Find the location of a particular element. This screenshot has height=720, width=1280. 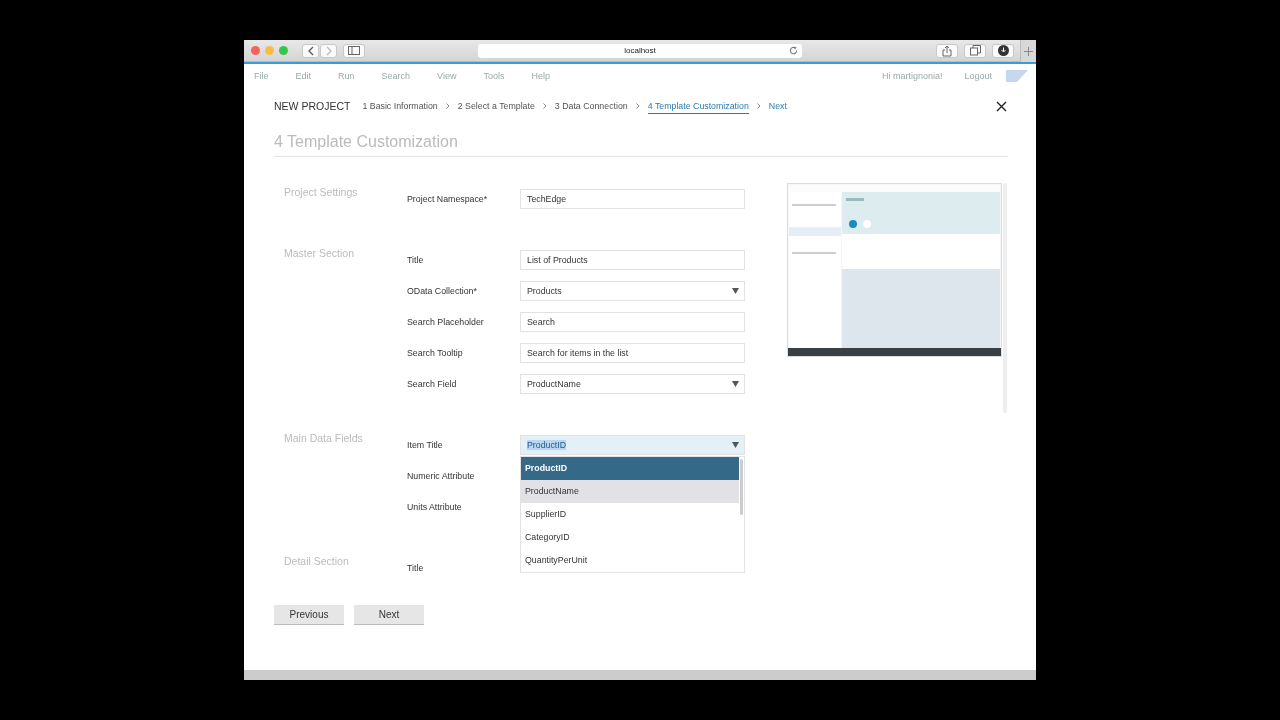

close-button is located at coordinates (1001, 106).